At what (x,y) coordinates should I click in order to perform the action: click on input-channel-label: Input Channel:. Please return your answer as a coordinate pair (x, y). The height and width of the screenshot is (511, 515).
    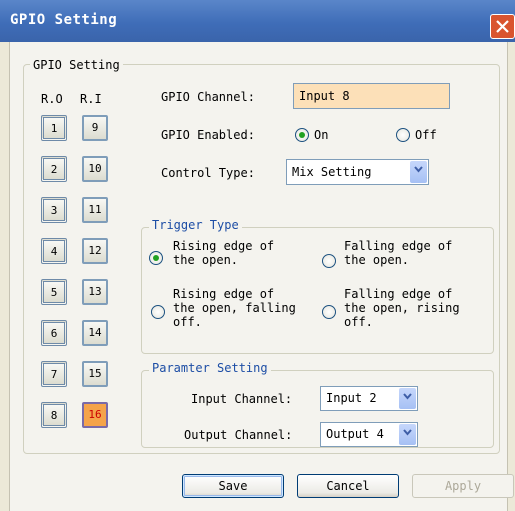
    Looking at the image, I should click on (242, 399).